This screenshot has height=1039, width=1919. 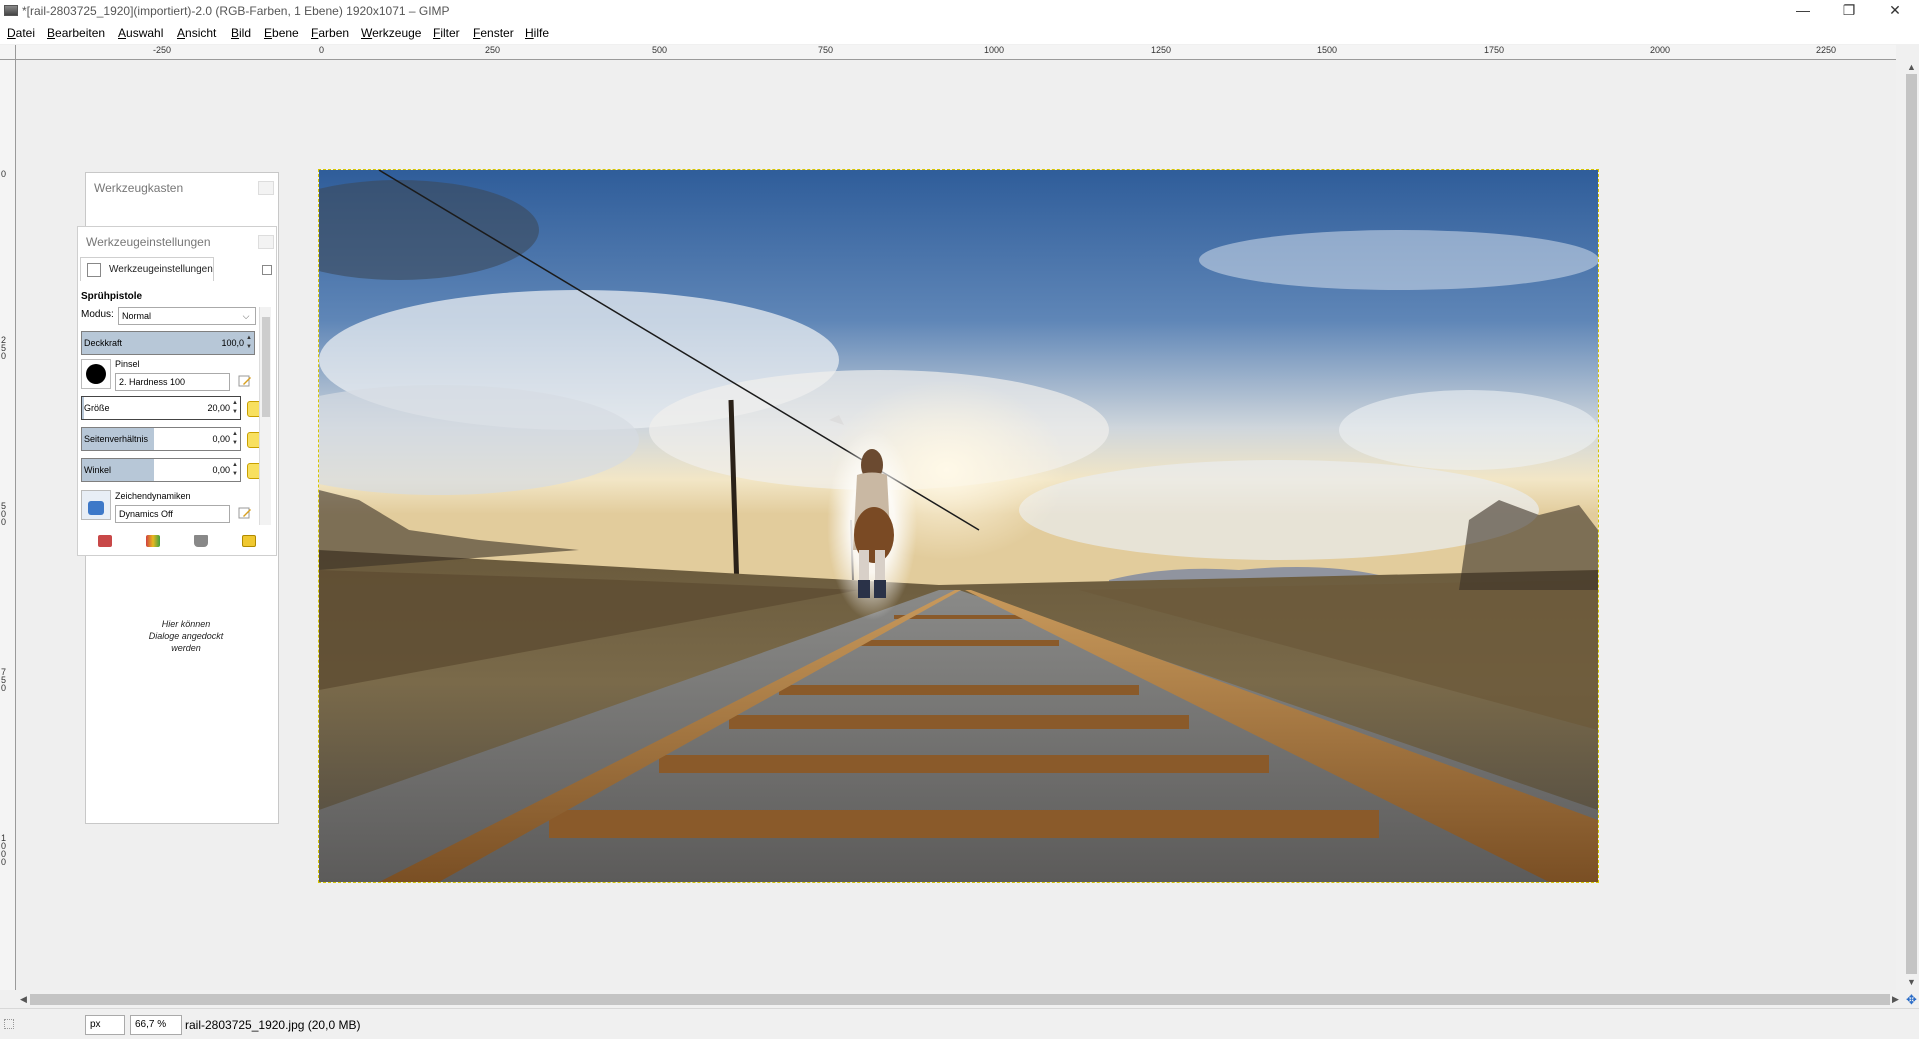 I want to click on panel-scrollbar, so click(x=265, y=416).